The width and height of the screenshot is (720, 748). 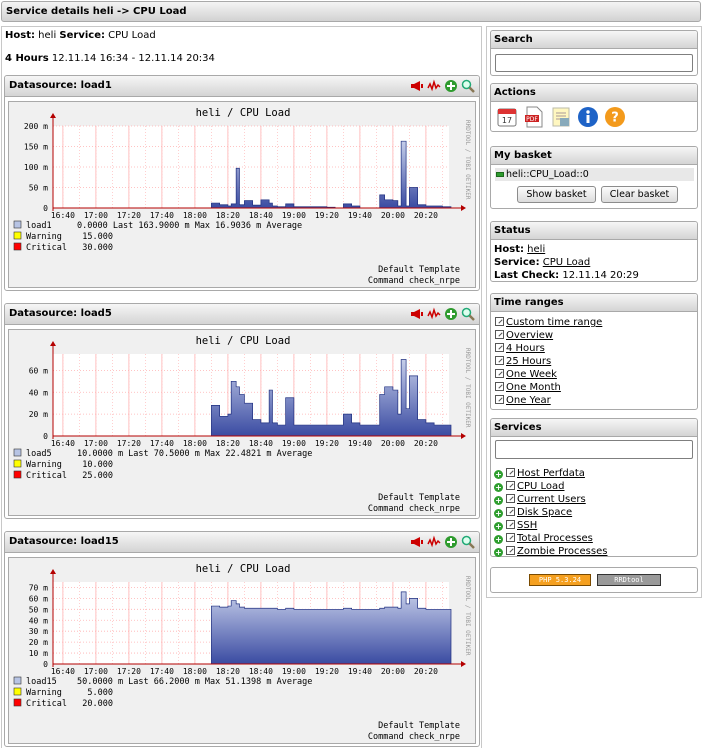 What do you see at coordinates (588, 117) in the screenshot?
I see `info-icon` at bounding box center [588, 117].